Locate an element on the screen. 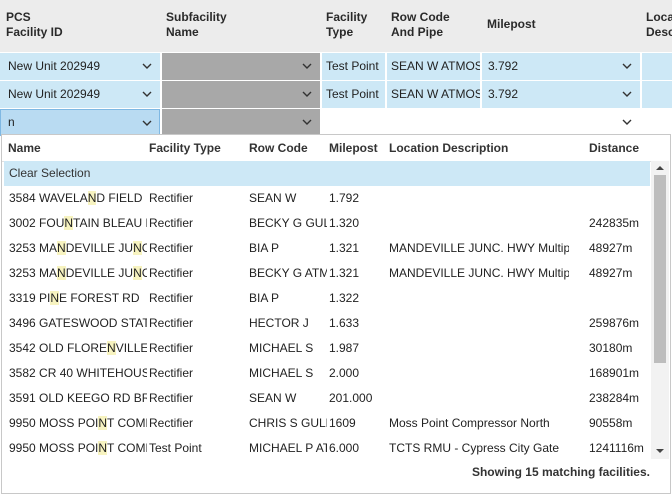 This screenshot has width=672, height=496. option-row: BIA P is located at coordinates (264, 298).